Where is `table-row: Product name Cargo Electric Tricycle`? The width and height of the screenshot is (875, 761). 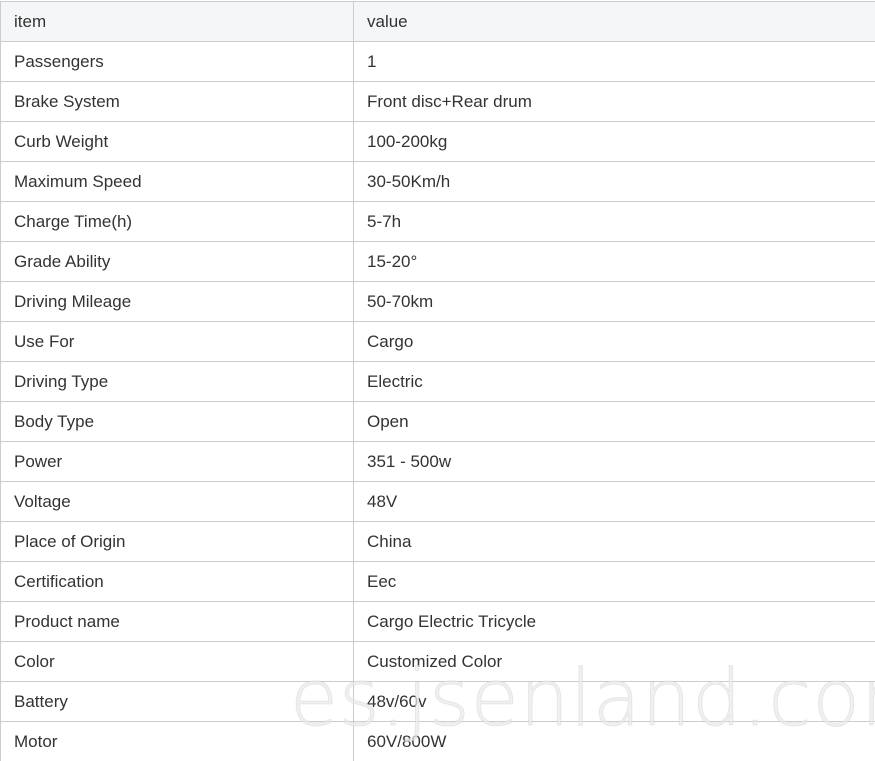 table-row: Product name Cargo Electric Tricycle is located at coordinates (437, 621).